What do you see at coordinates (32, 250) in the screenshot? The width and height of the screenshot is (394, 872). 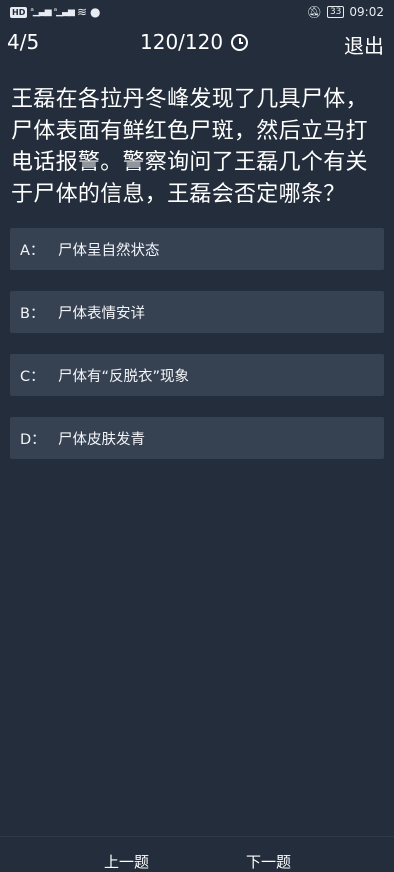 I see `option-key: A：` at bounding box center [32, 250].